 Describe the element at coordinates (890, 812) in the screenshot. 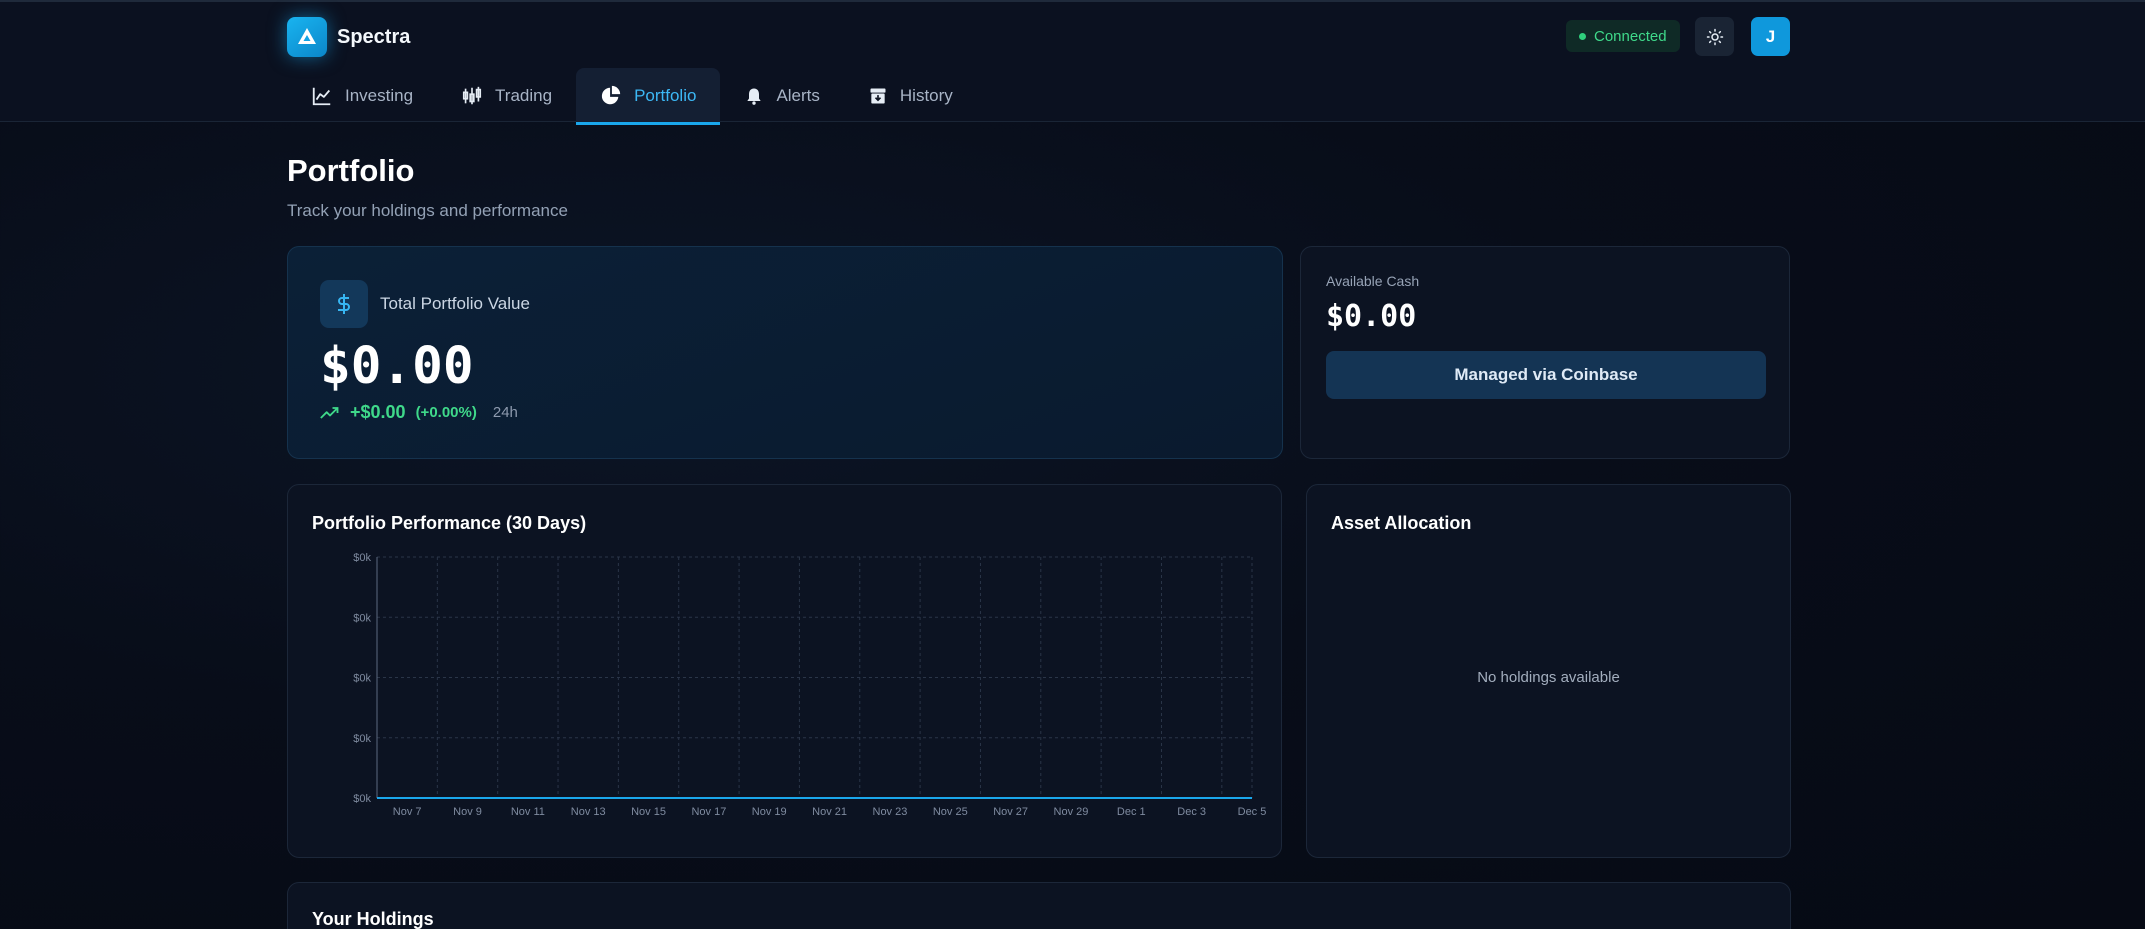

I see `x-tick-label: Nov 23` at that location.